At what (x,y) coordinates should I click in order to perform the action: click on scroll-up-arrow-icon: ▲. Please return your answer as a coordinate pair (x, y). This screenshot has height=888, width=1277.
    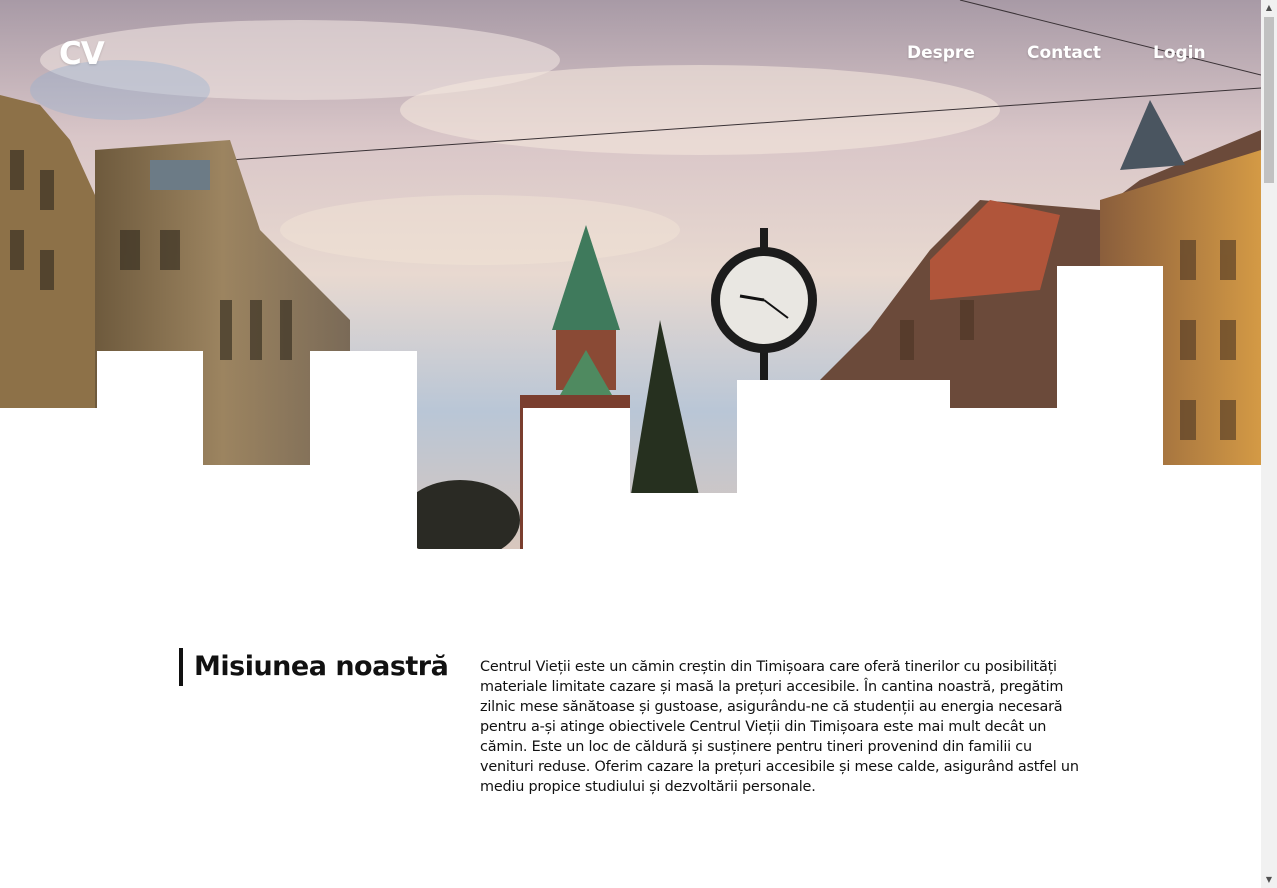
    Looking at the image, I should click on (1269, 8).